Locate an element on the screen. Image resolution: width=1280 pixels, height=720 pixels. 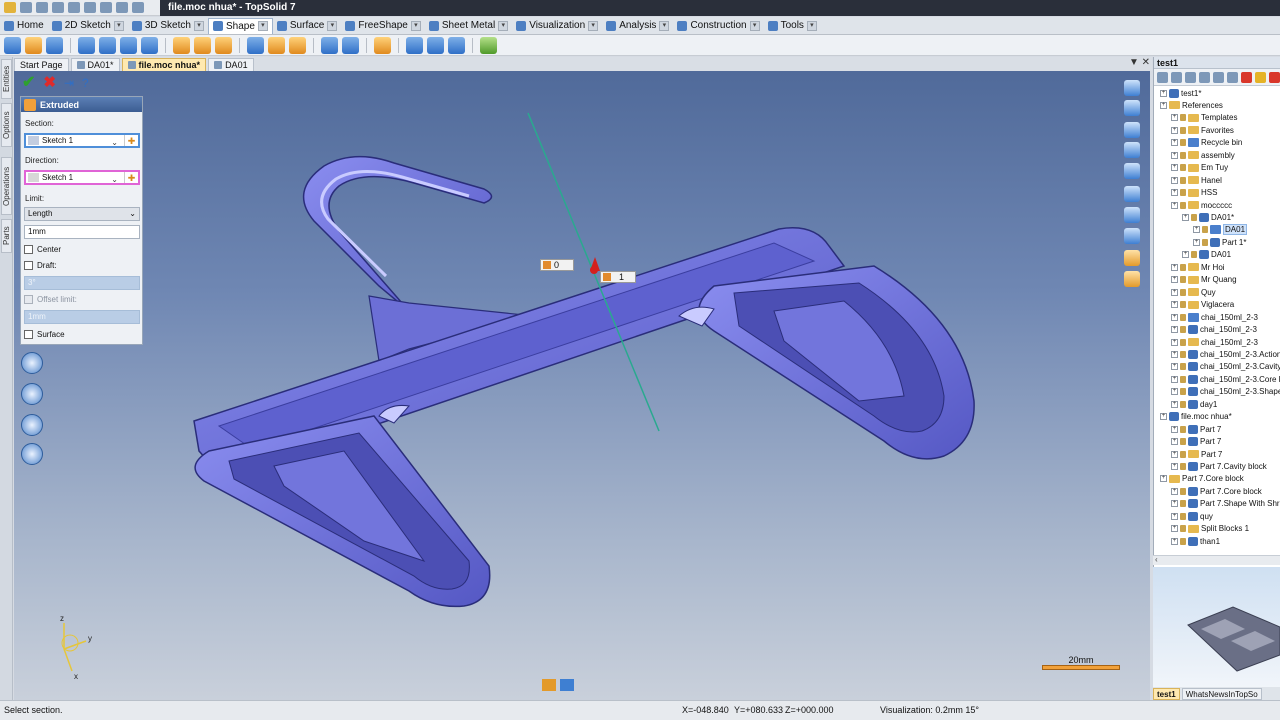
zoom-icon is located at coordinates (1132, 215).